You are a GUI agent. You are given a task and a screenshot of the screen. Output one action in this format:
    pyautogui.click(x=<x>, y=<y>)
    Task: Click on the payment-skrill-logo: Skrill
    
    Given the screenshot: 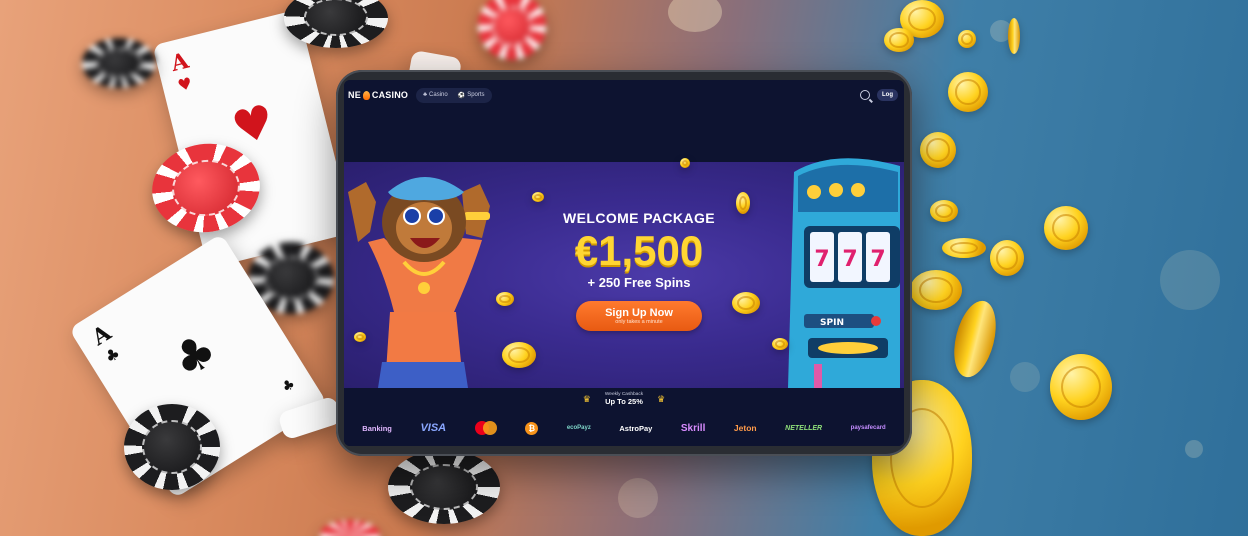 What is the action you would take?
    pyautogui.click(x=693, y=428)
    